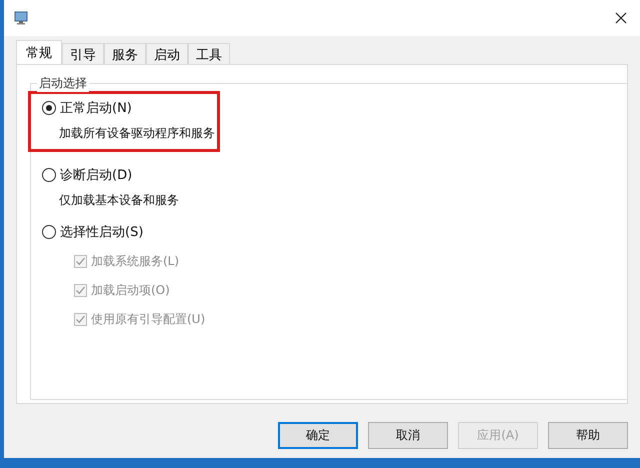 The width and height of the screenshot is (640, 468). I want to click on tab: 服务, so click(125, 53).